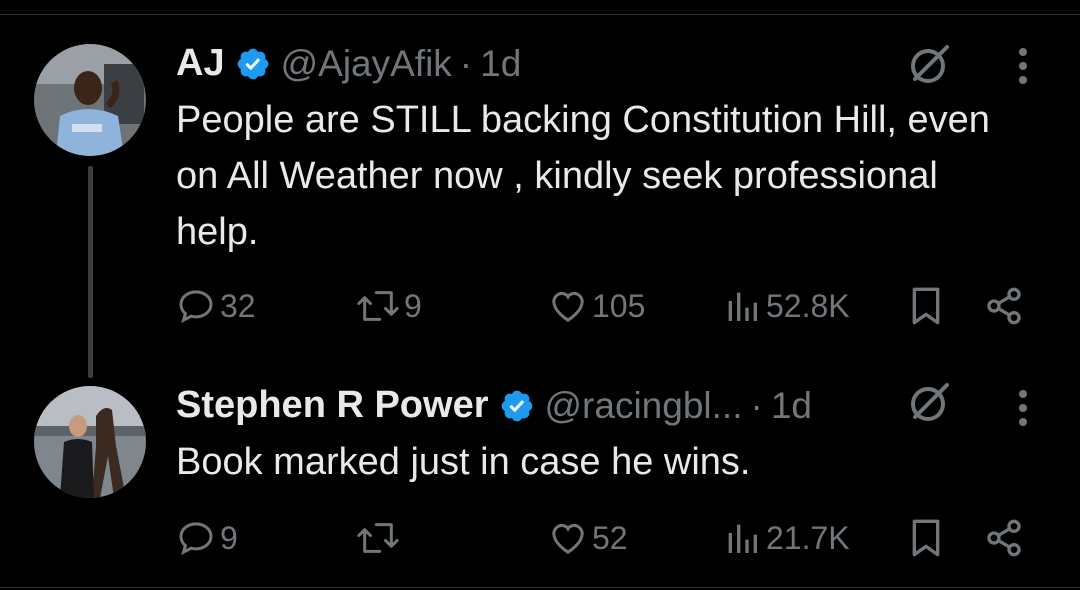 The height and width of the screenshot is (590, 1080). What do you see at coordinates (366, 64) in the screenshot?
I see `user-handle: @AjayAfik` at bounding box center [366, 64].